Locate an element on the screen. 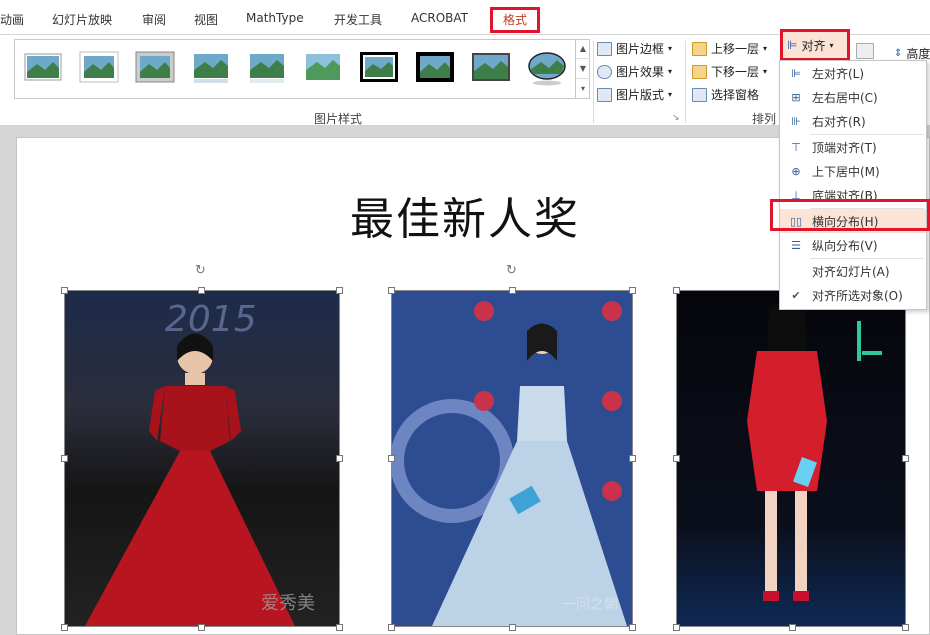  tab-format: 格式 is located at coordinates (515, 20).